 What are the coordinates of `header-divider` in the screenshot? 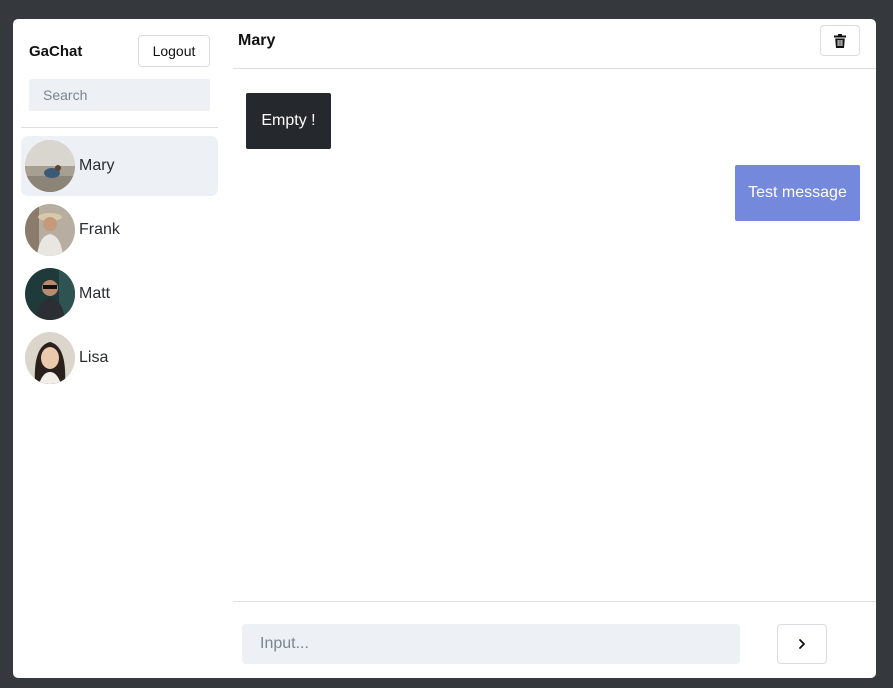 It's located at (554, 68).